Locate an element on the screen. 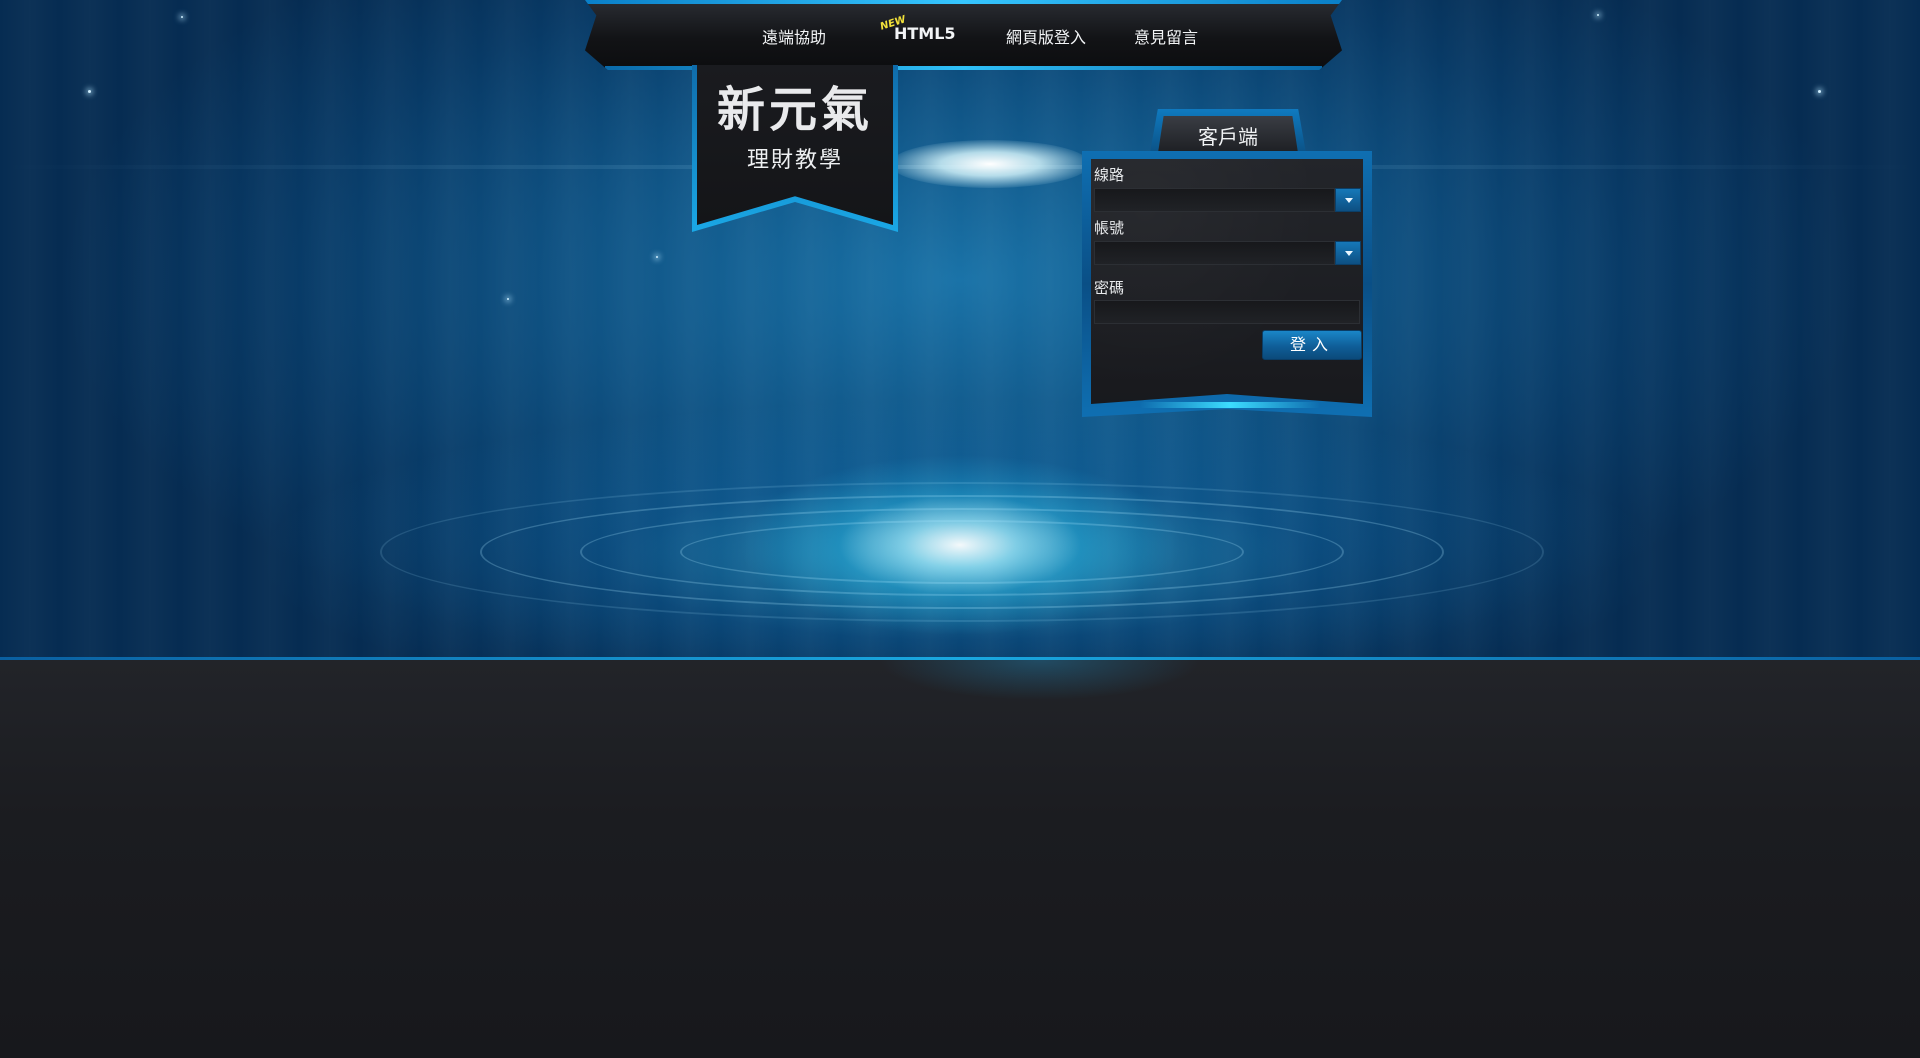 This screenshot has width=1920, height=1058. nav-item-feedback: 意見留言 is located at coordinates (1166, 36).